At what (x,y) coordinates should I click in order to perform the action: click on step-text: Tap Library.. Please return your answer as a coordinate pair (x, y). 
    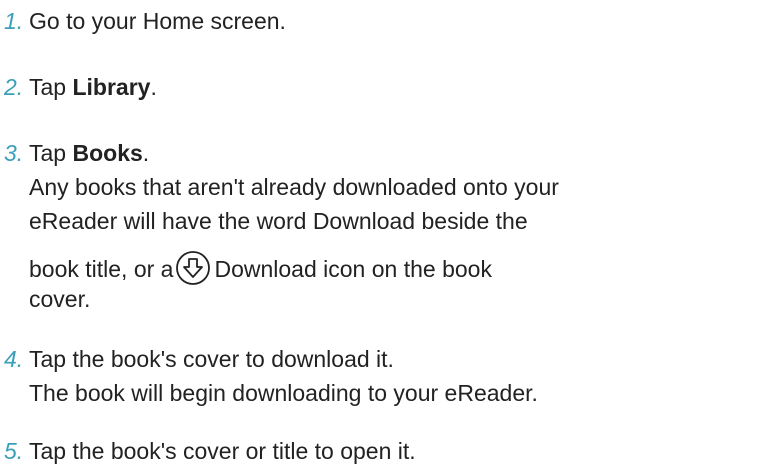
    Looking at the image, I should click on (93, 87).